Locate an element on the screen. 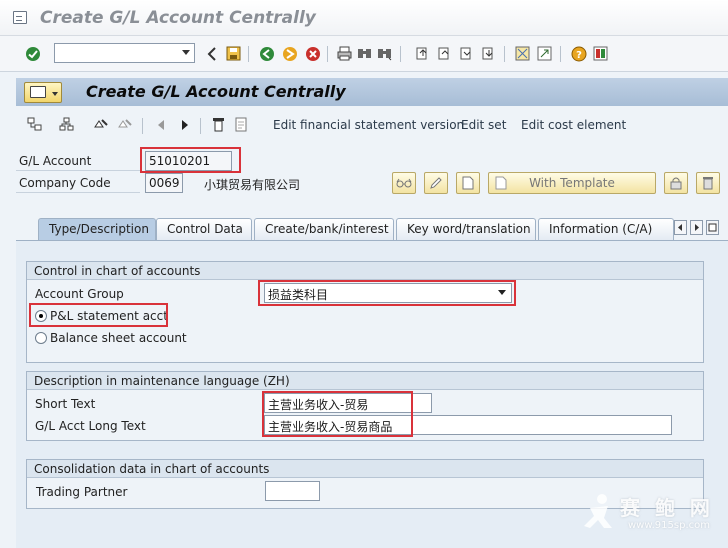 This screenshot has height=548, width=728. tab-list-icon is located at coordinates (712, 227).